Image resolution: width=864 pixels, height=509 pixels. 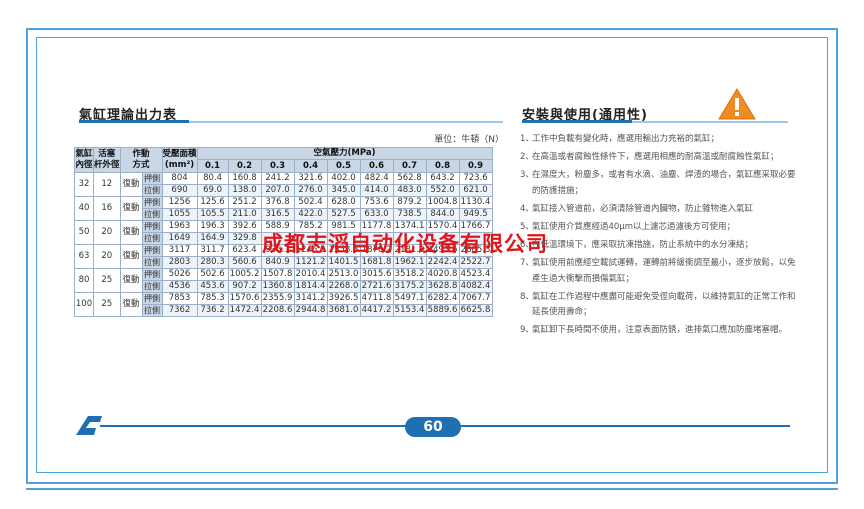 I want to click on header-pressure-value: 0.5, so click(x=343, y=166).